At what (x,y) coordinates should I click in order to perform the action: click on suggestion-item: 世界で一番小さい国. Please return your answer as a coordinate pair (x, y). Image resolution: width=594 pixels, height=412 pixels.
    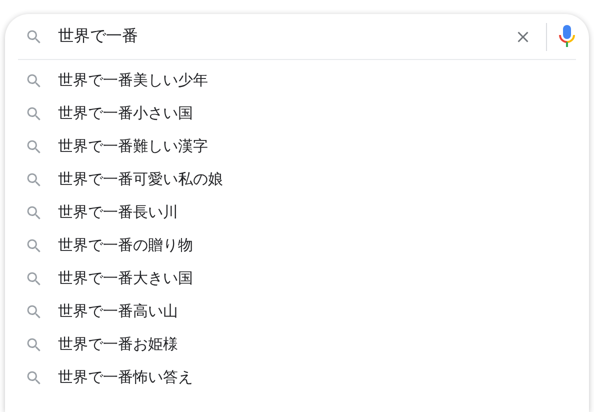
    Looking at the image, I should click on (297, 113).